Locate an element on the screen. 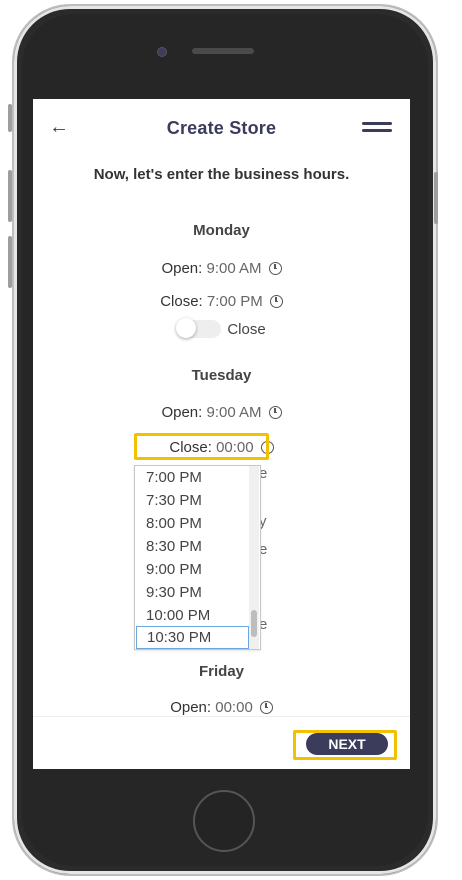 This screenshot has width=462, height=880. tuesday-open-row: Open: 9:00 AM is located at coordinates (221, 412).